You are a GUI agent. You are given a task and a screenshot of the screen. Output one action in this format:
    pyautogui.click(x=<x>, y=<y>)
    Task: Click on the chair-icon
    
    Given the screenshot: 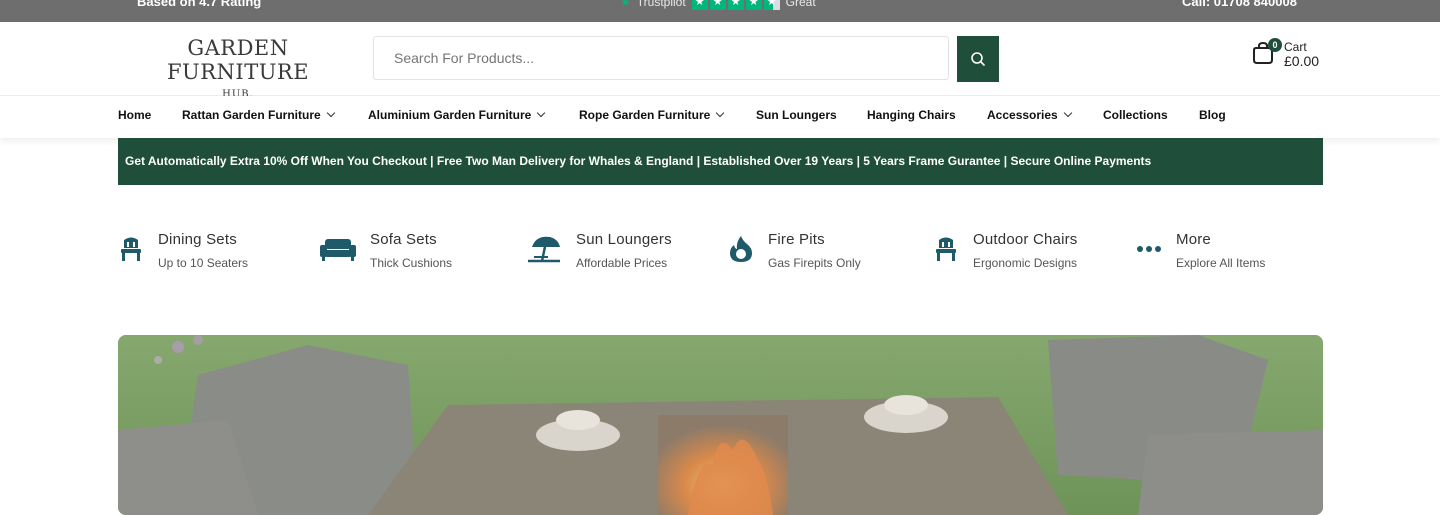 What is the action you would take?
    pyautogui.click(x=946, y=249)
    